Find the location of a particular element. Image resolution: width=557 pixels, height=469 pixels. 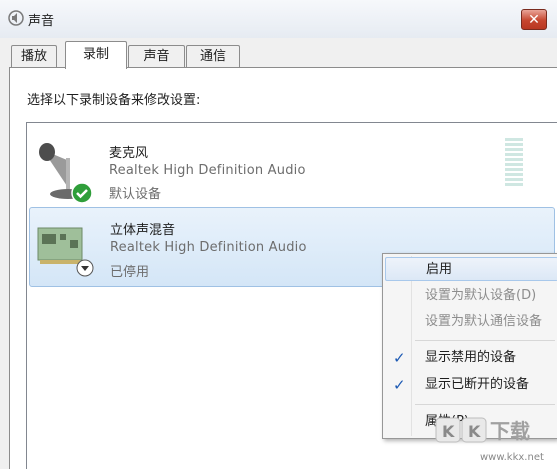

level-meter is located at coordinates (514, 164).